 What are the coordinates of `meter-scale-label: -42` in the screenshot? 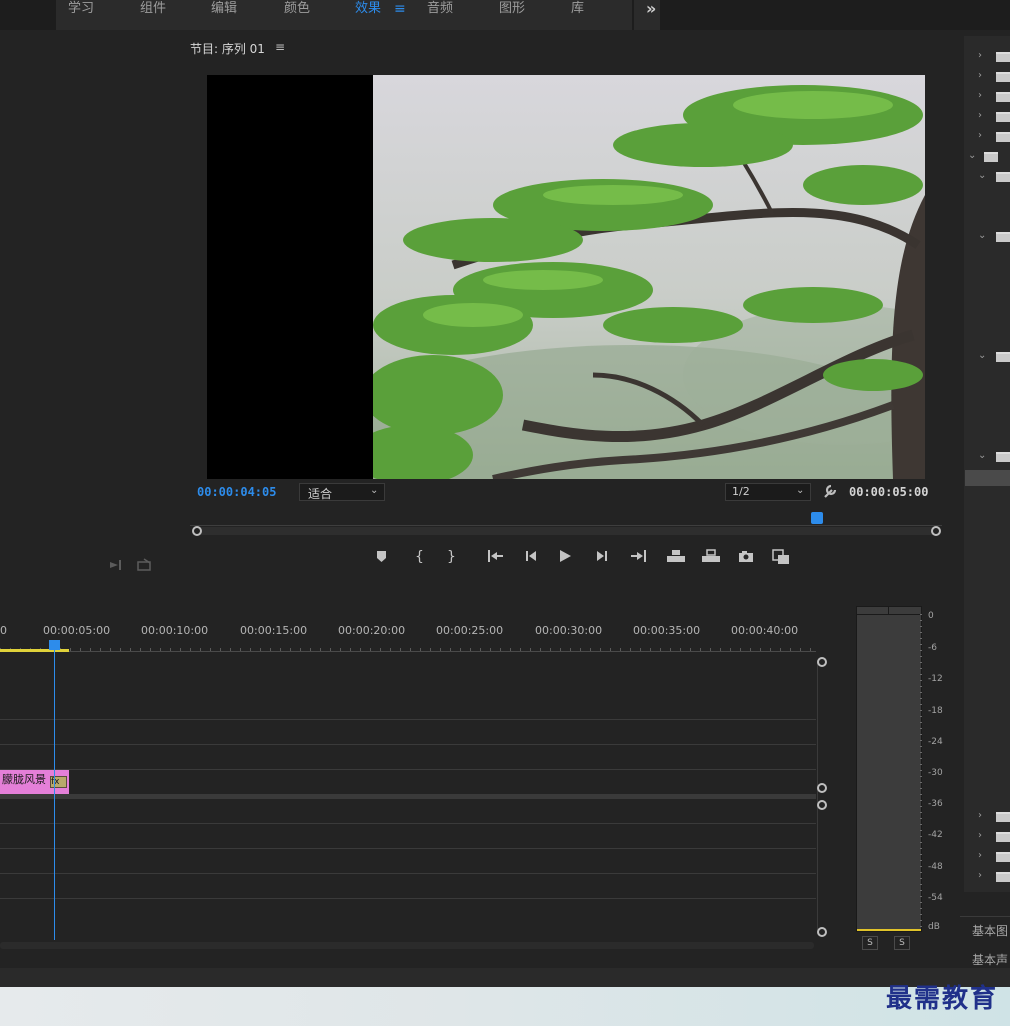 It's located at (935, 835).